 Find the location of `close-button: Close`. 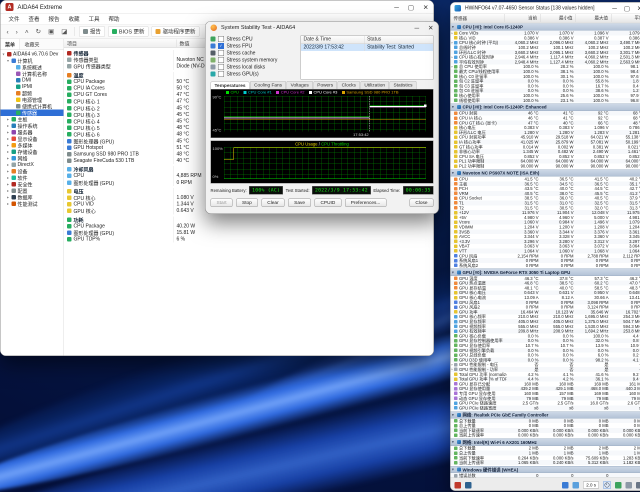

close-button: Close is located at coordinates (421, 202).